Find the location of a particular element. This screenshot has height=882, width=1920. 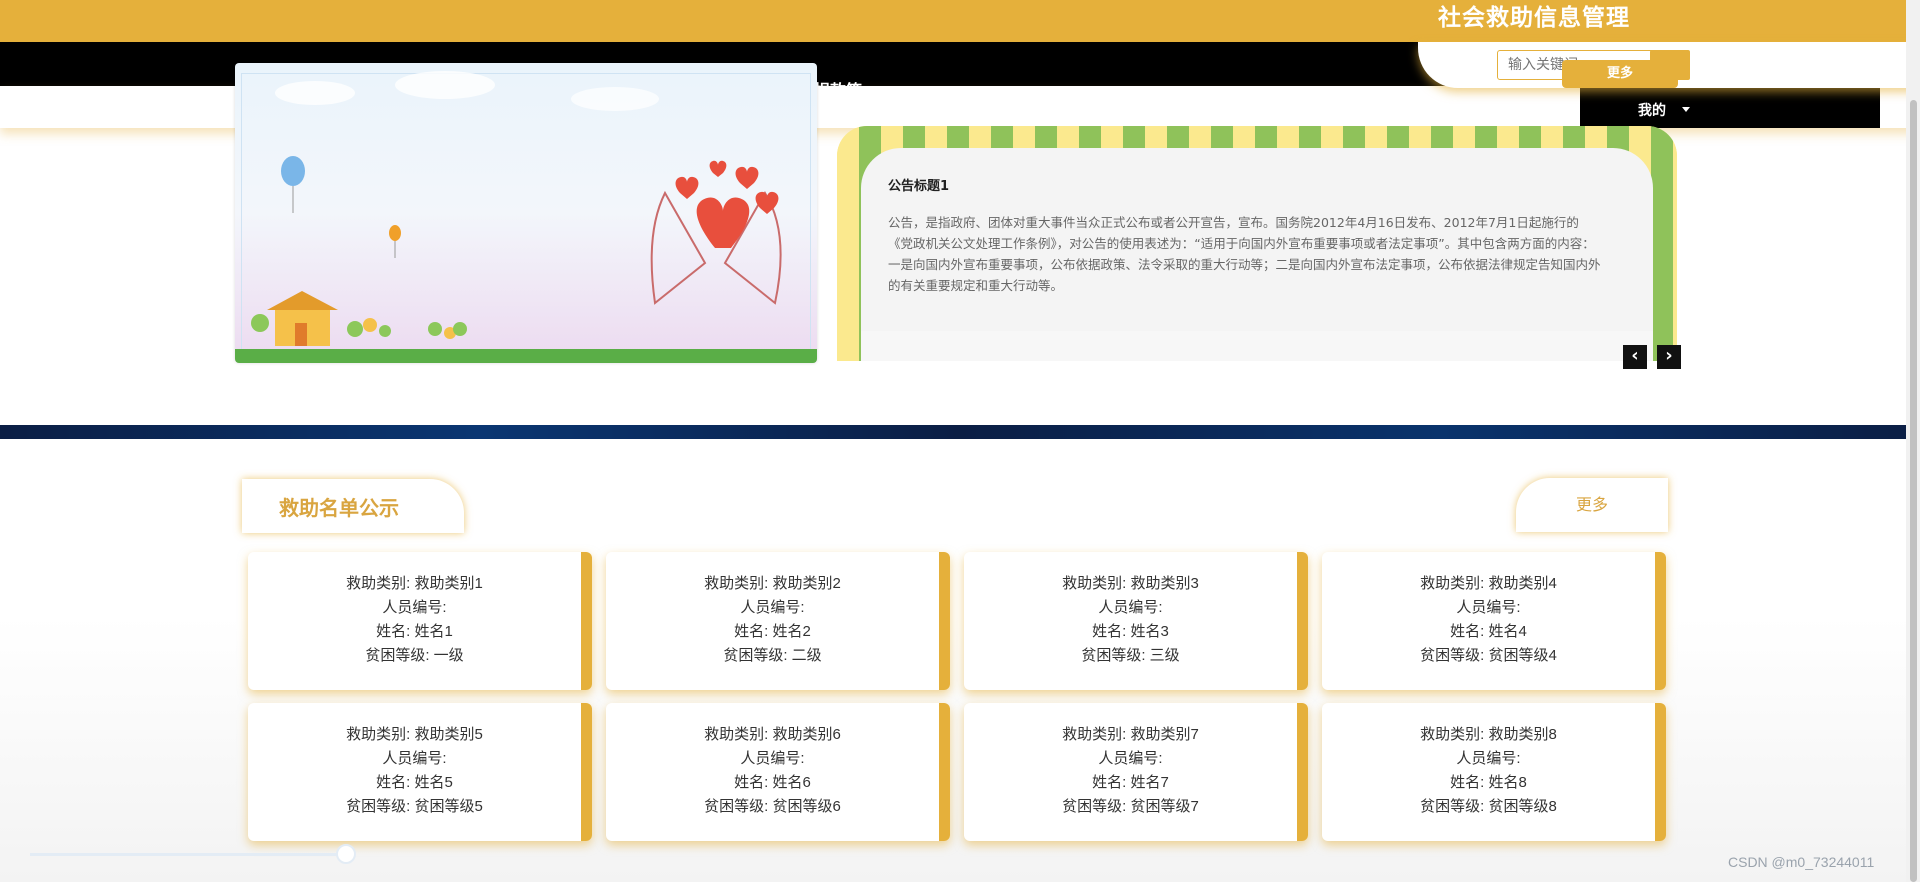

card-category: 救助类别: 救助类别5 is located at coordinates (414, 734).